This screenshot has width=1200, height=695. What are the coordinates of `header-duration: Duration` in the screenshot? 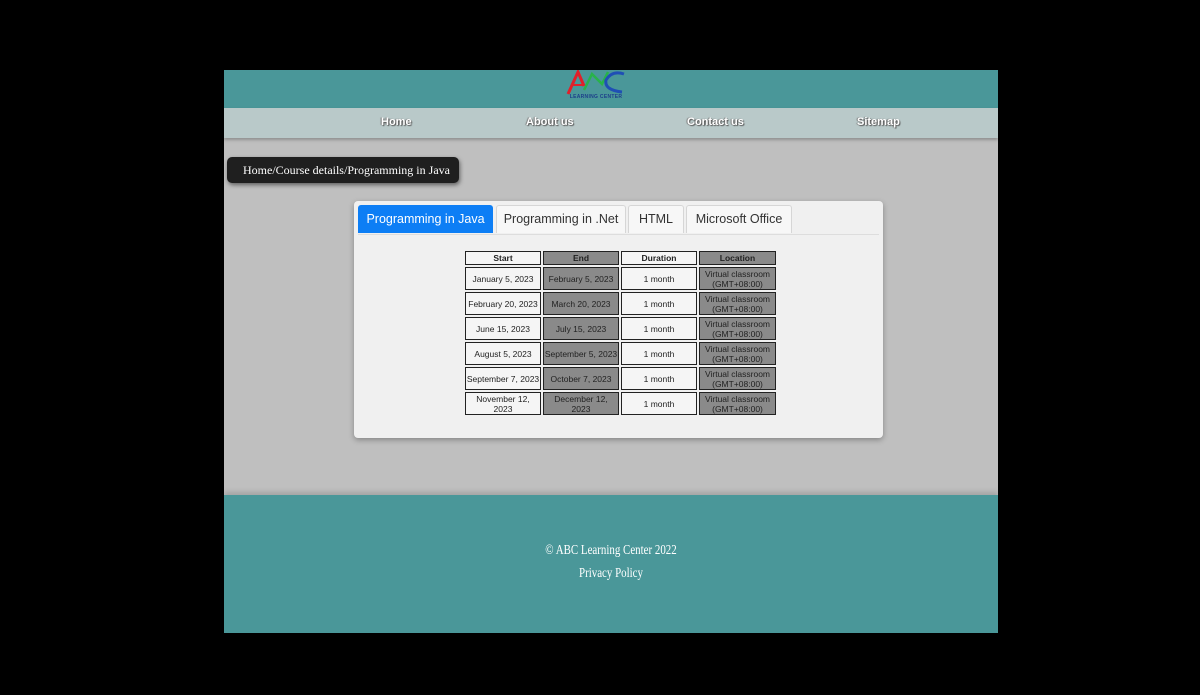 It's located at (659, 258).